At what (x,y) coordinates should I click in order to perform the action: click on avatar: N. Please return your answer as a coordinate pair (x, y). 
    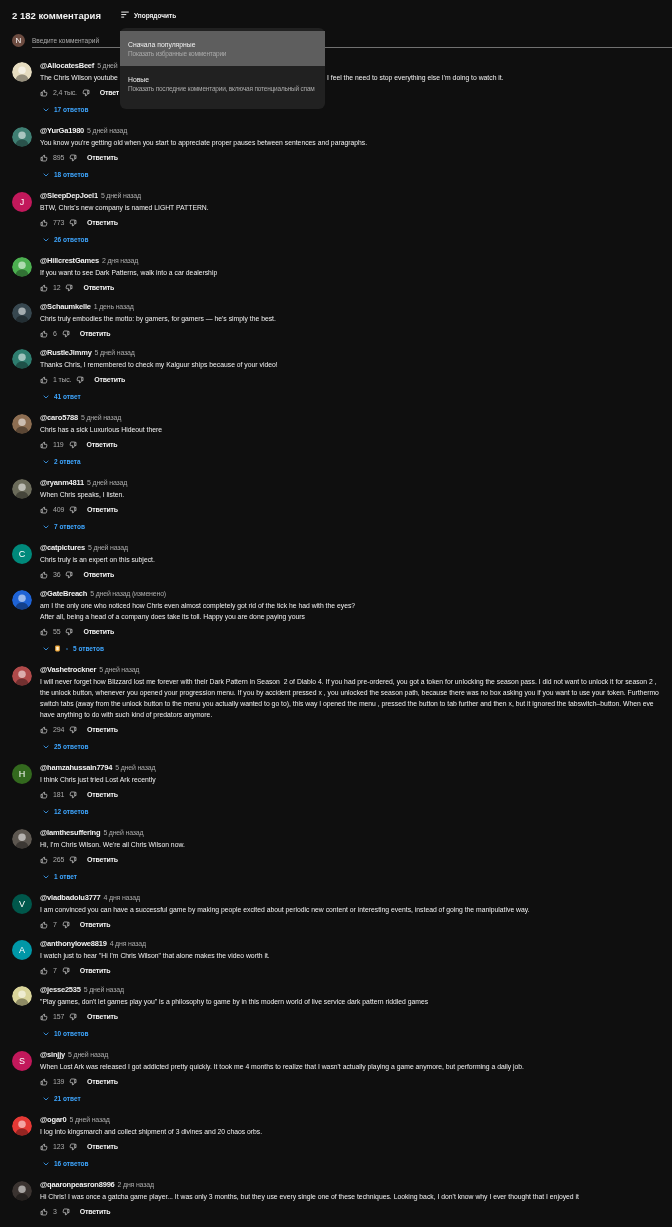
    Looking at the image, I should click on (18, 40).